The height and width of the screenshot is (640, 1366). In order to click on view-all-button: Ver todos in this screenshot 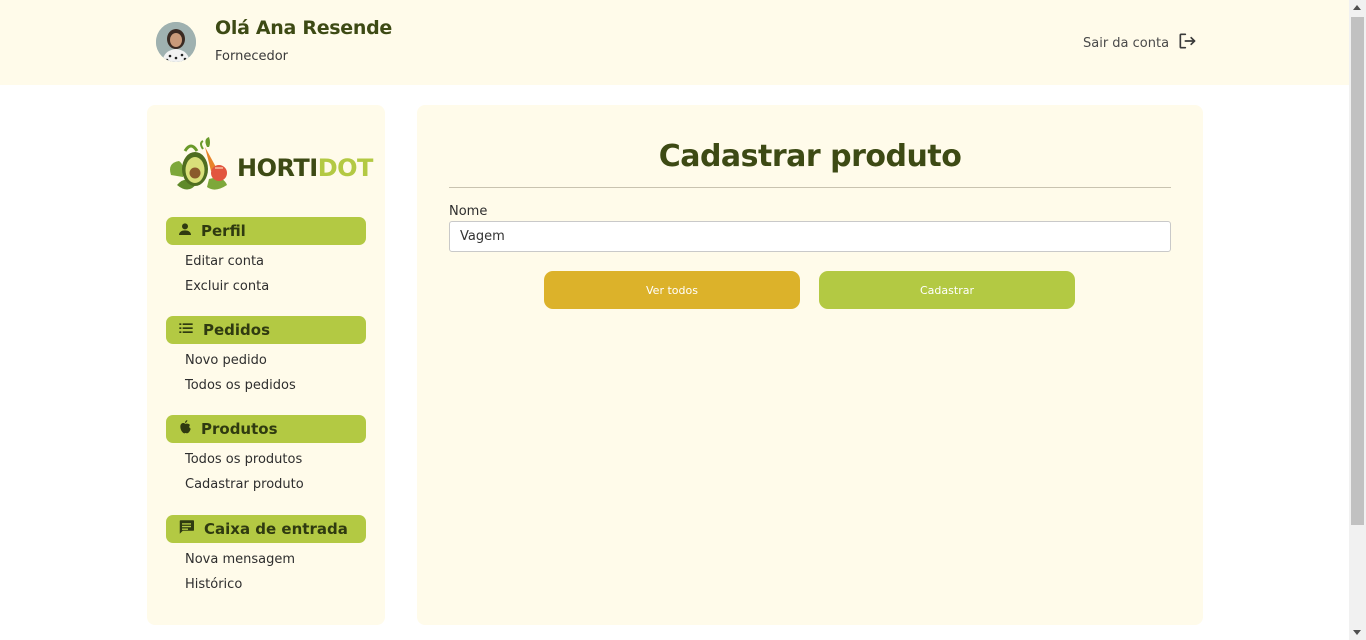, I will do `click(672, 290)`.